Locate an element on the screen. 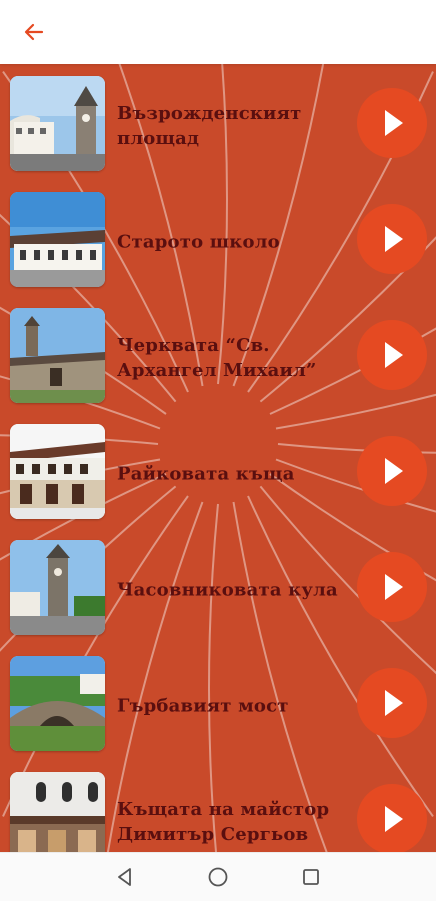 Image resolution: width=436 pixels, height=901 pixels. item-title: Къщата на майстор Димитър Сергьов is located at coordinates (223, 822).